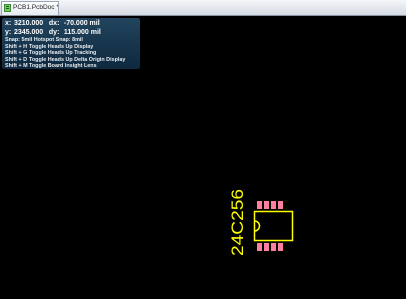 This screenshot has height=299, width=406. Describe the element at coordinates (270, 247) in the screenshot. I see `bottom-pads` at that location.